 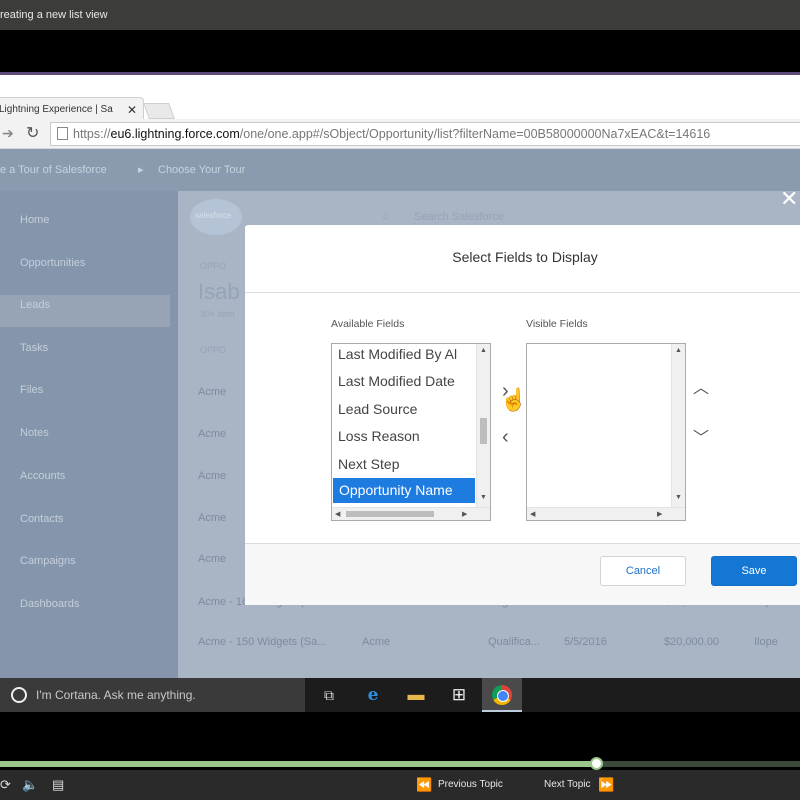 I want to click on sidebar-item-accounts: Accounts, so click(x=42, y=476).